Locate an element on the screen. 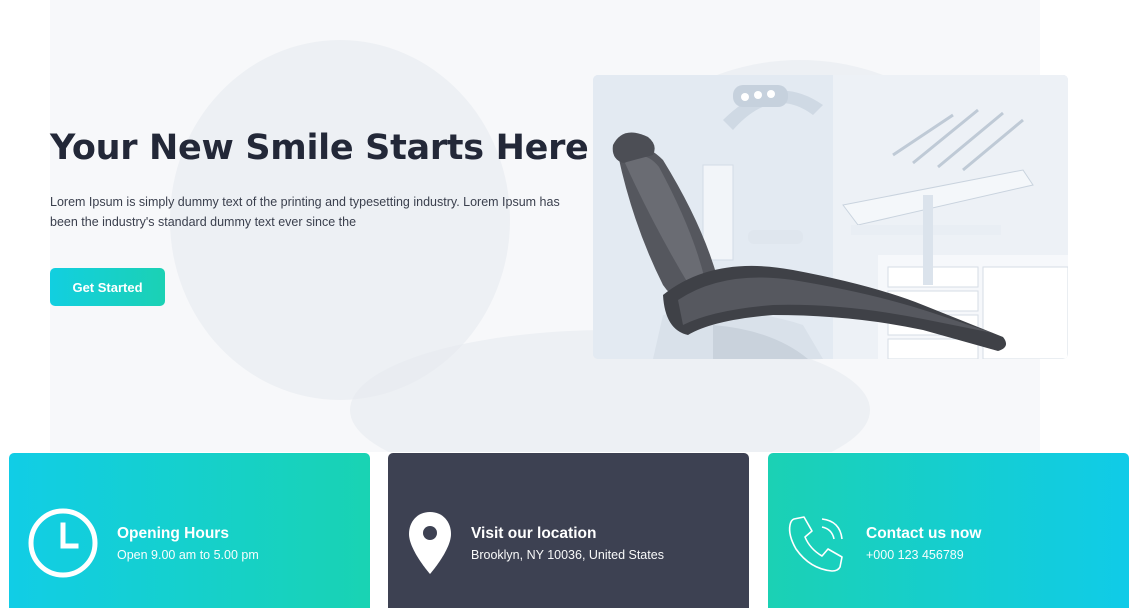 This screenshot has height=608, width=1132. contact-phone: +000 123 456789 is located at coordinates (915, 555).